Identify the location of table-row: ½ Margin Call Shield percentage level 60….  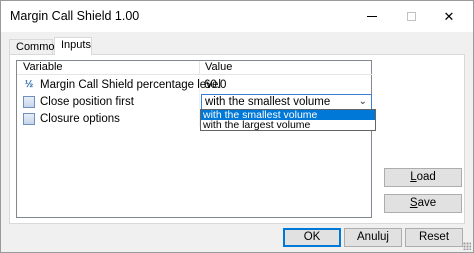
(194, 85).